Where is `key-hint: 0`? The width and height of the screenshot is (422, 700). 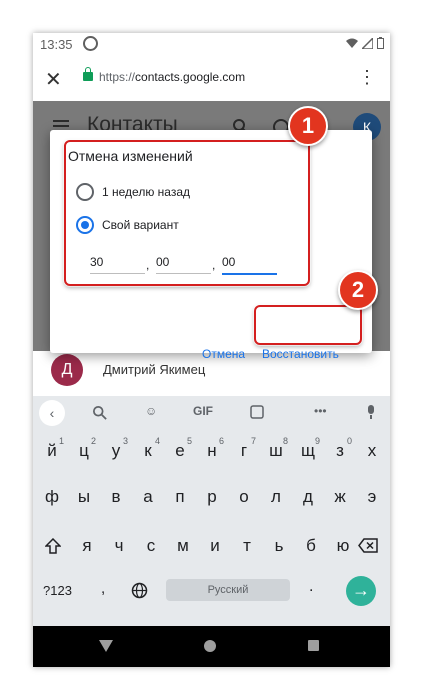
key-hint: 0 is located at coordinates (349, 441).